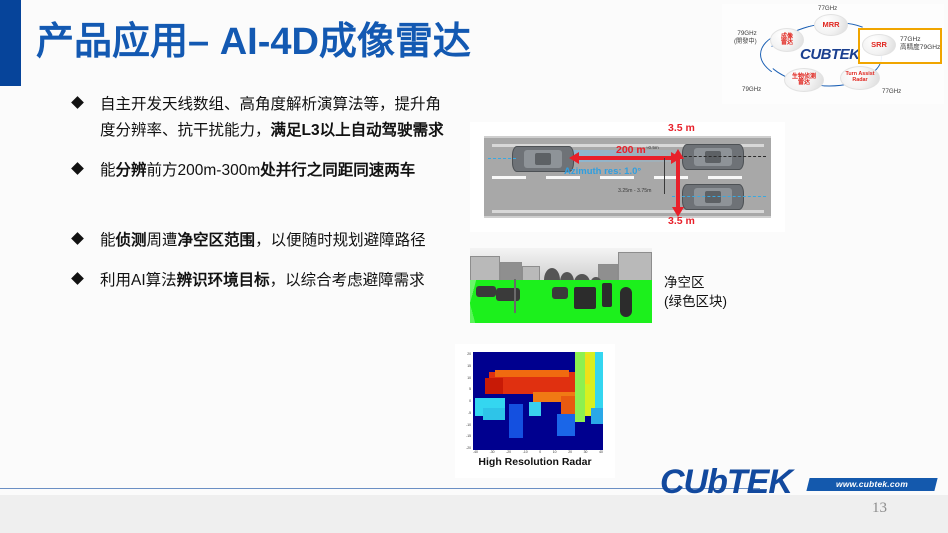  I want to click on wheel-brand-label: CUBTEK, so click(830, 54).